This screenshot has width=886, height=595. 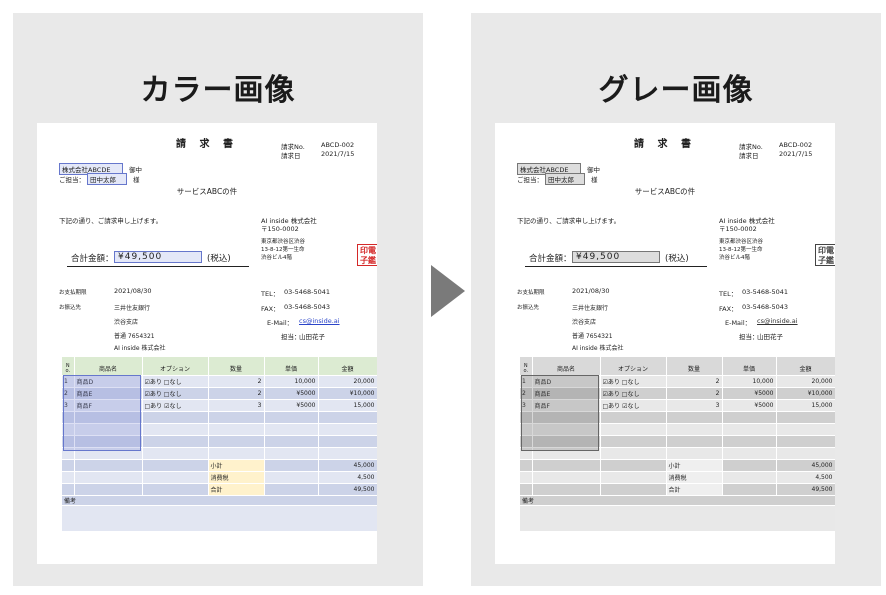 I want to click on due-value: 2021/08/30, so click(x=591, y=291).